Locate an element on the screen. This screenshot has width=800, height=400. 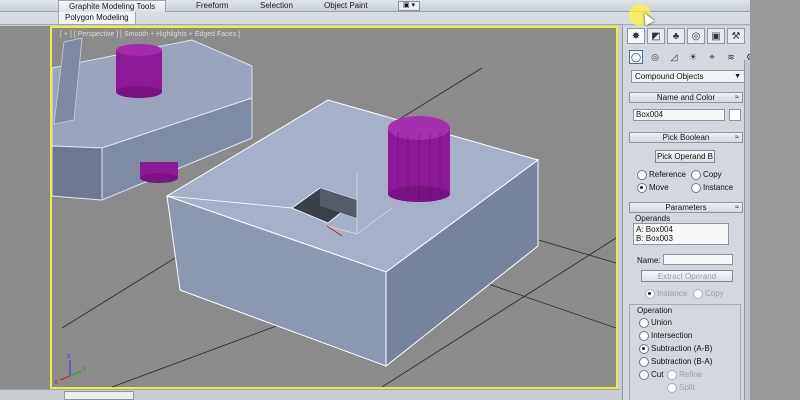
hierarchy-tab-icon: ♣ is located at coordinates (676, 36).